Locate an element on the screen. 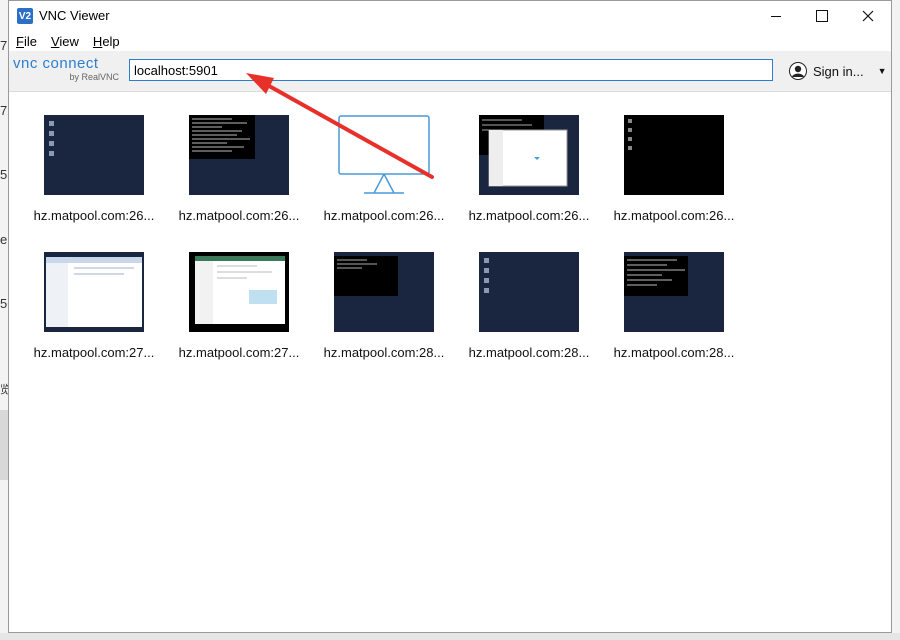 This screenshot has height=640, width=900. thumbnail-terminal is located at coordinates (239, 155).